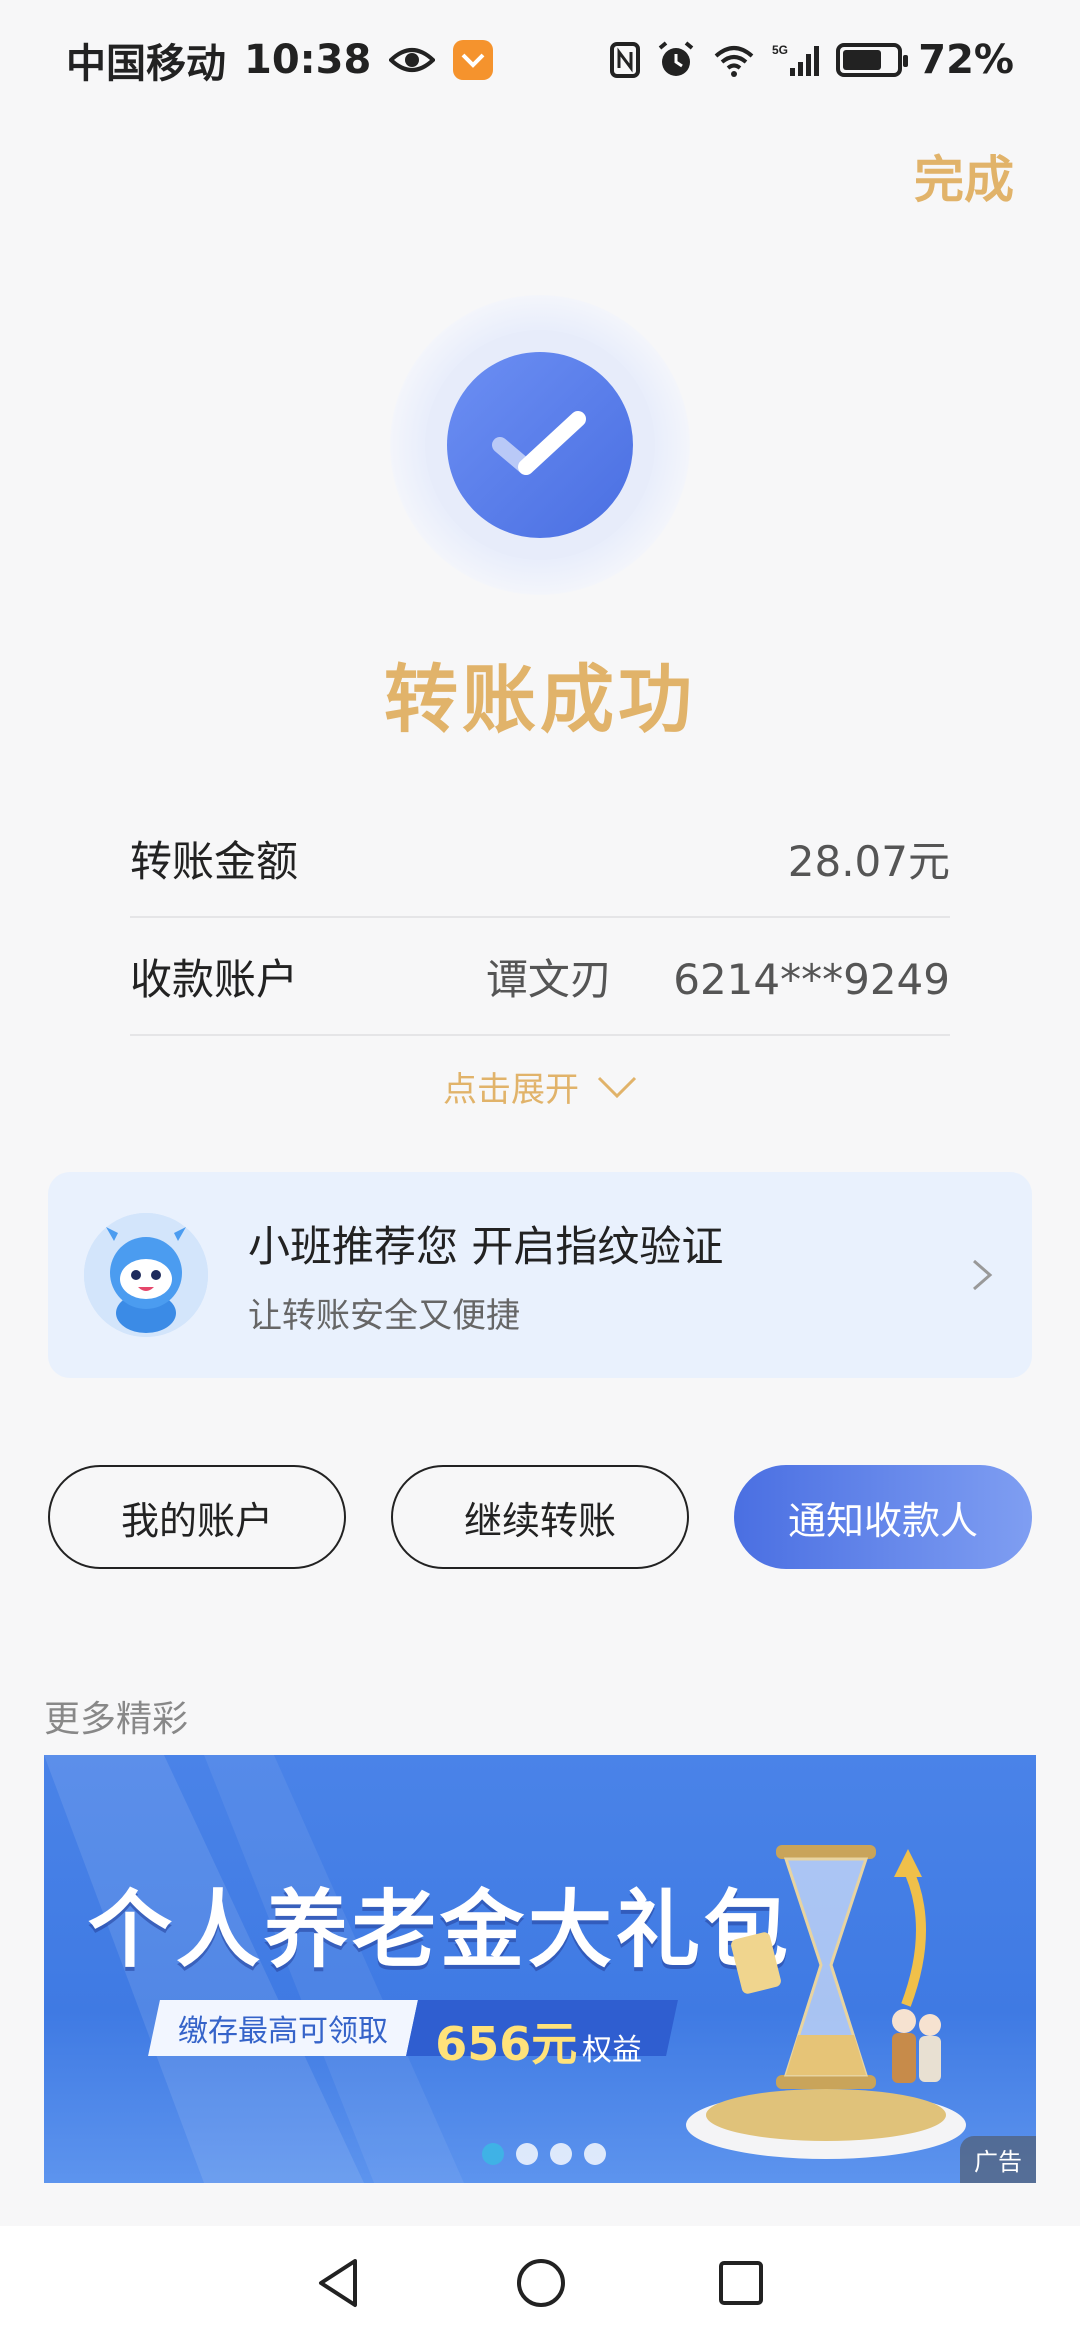 The image size is (1080, 2340). What do you see at coordinates (540, 60) in the screenshot?
I see `status-bar: 中国移动 10:38 5G 72%` at bounding box center [540, 60].